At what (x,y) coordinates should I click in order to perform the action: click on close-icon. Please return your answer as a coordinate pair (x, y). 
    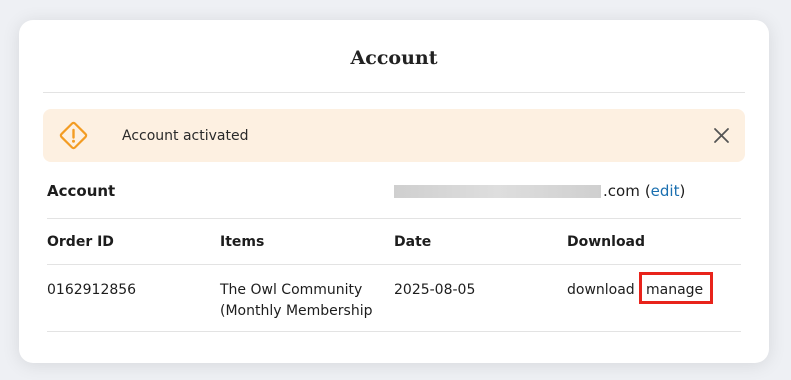
    Looking at the image, I should click on (721, 135).